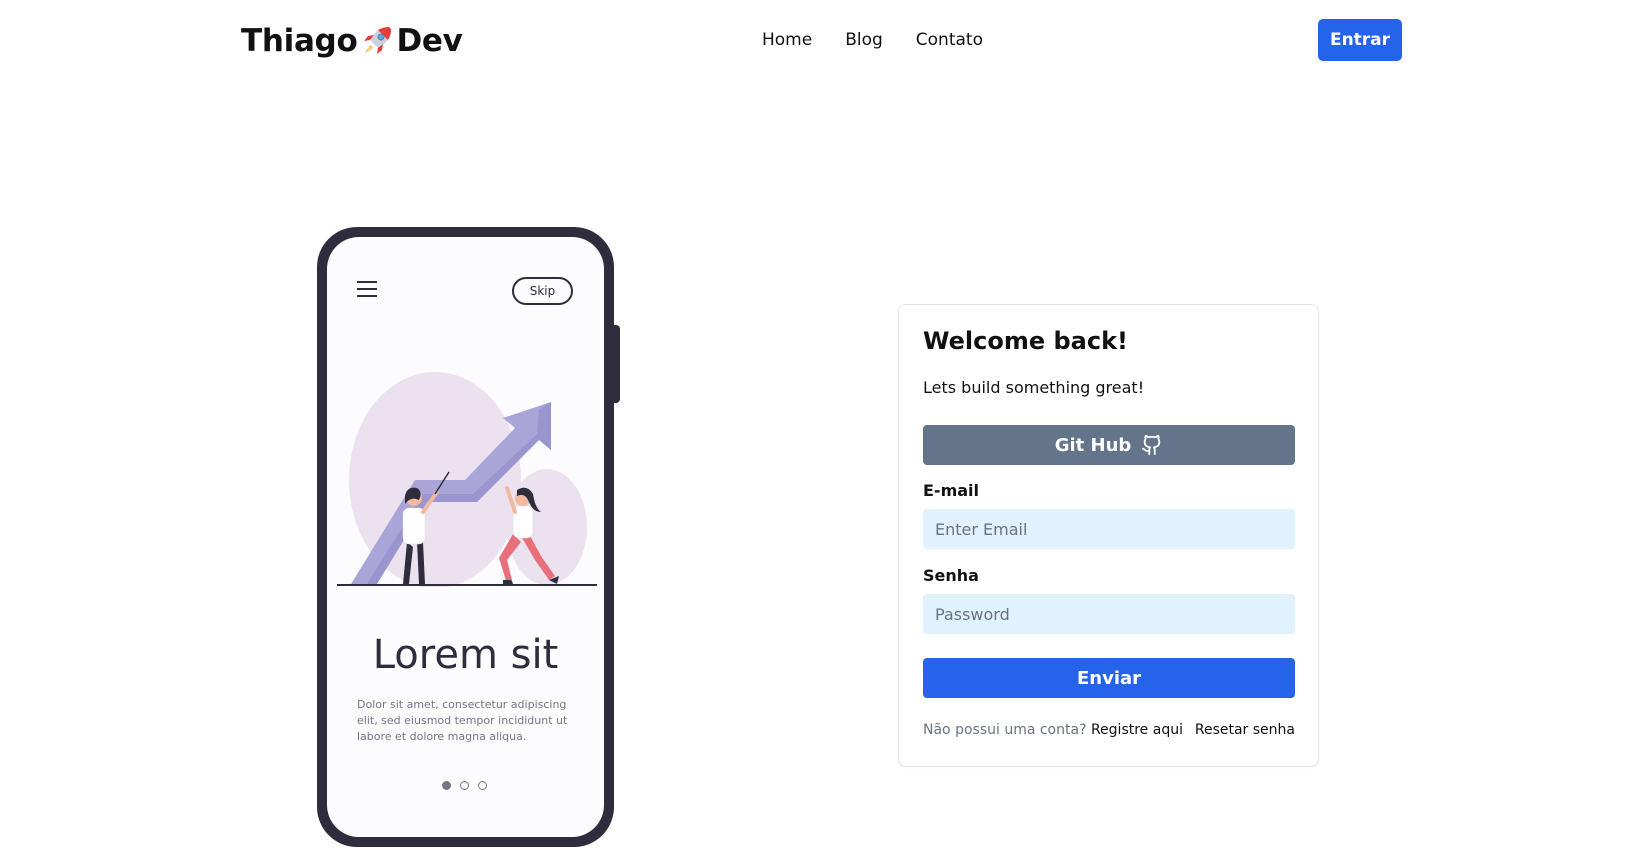 The width and height of the screenshot is (1629, 861). Describe the element at coordinates (1034, 387) in the screenshot. I see `login-subtitle: Lets build something great!` at that location.